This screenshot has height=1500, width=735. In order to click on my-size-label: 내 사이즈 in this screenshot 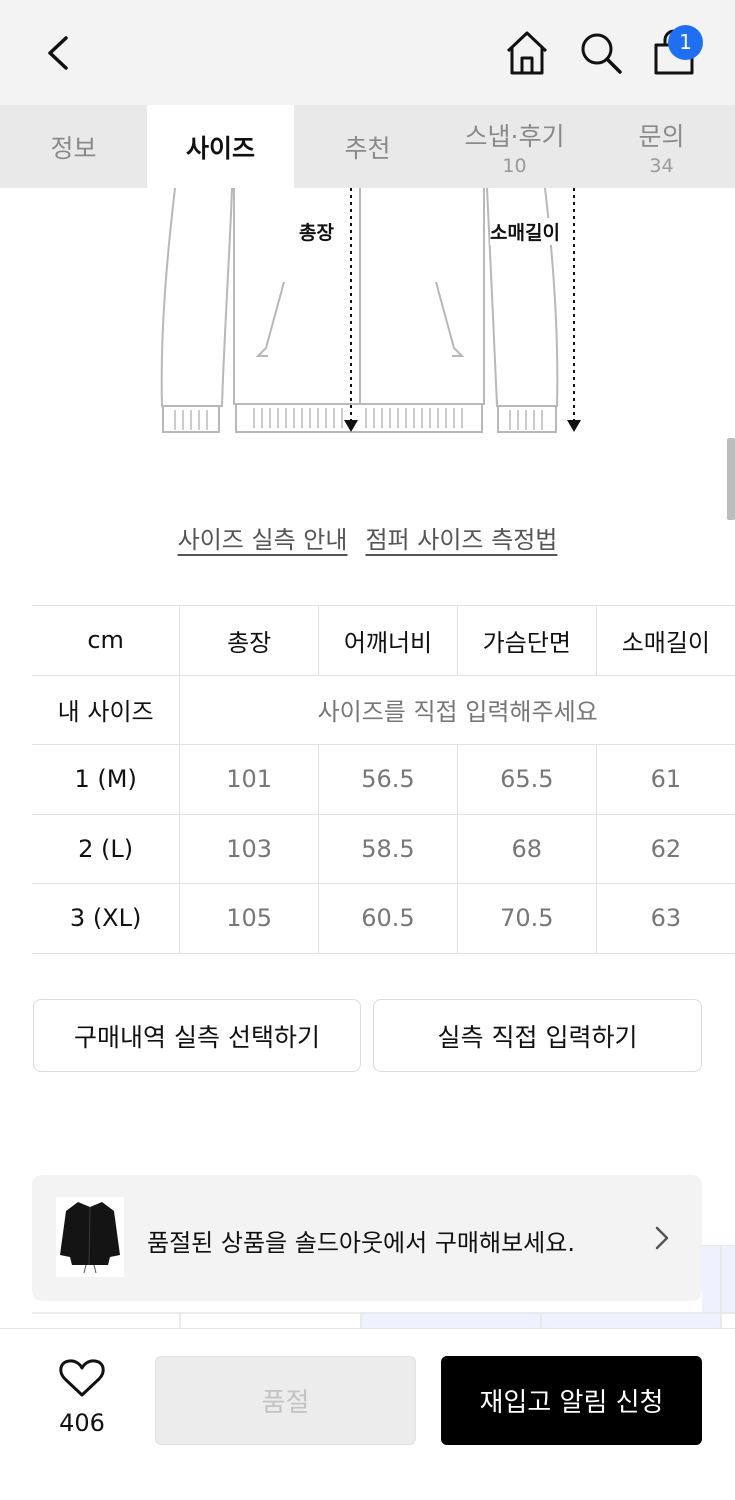, I will do `click(106, 709)`.